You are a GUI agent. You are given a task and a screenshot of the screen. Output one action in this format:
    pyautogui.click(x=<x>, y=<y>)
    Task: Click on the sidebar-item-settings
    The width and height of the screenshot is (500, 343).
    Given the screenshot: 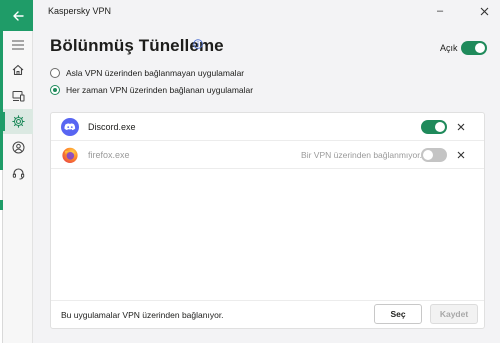 What is the action you would take?
    pyautogui.click(x=18, y=121)
    